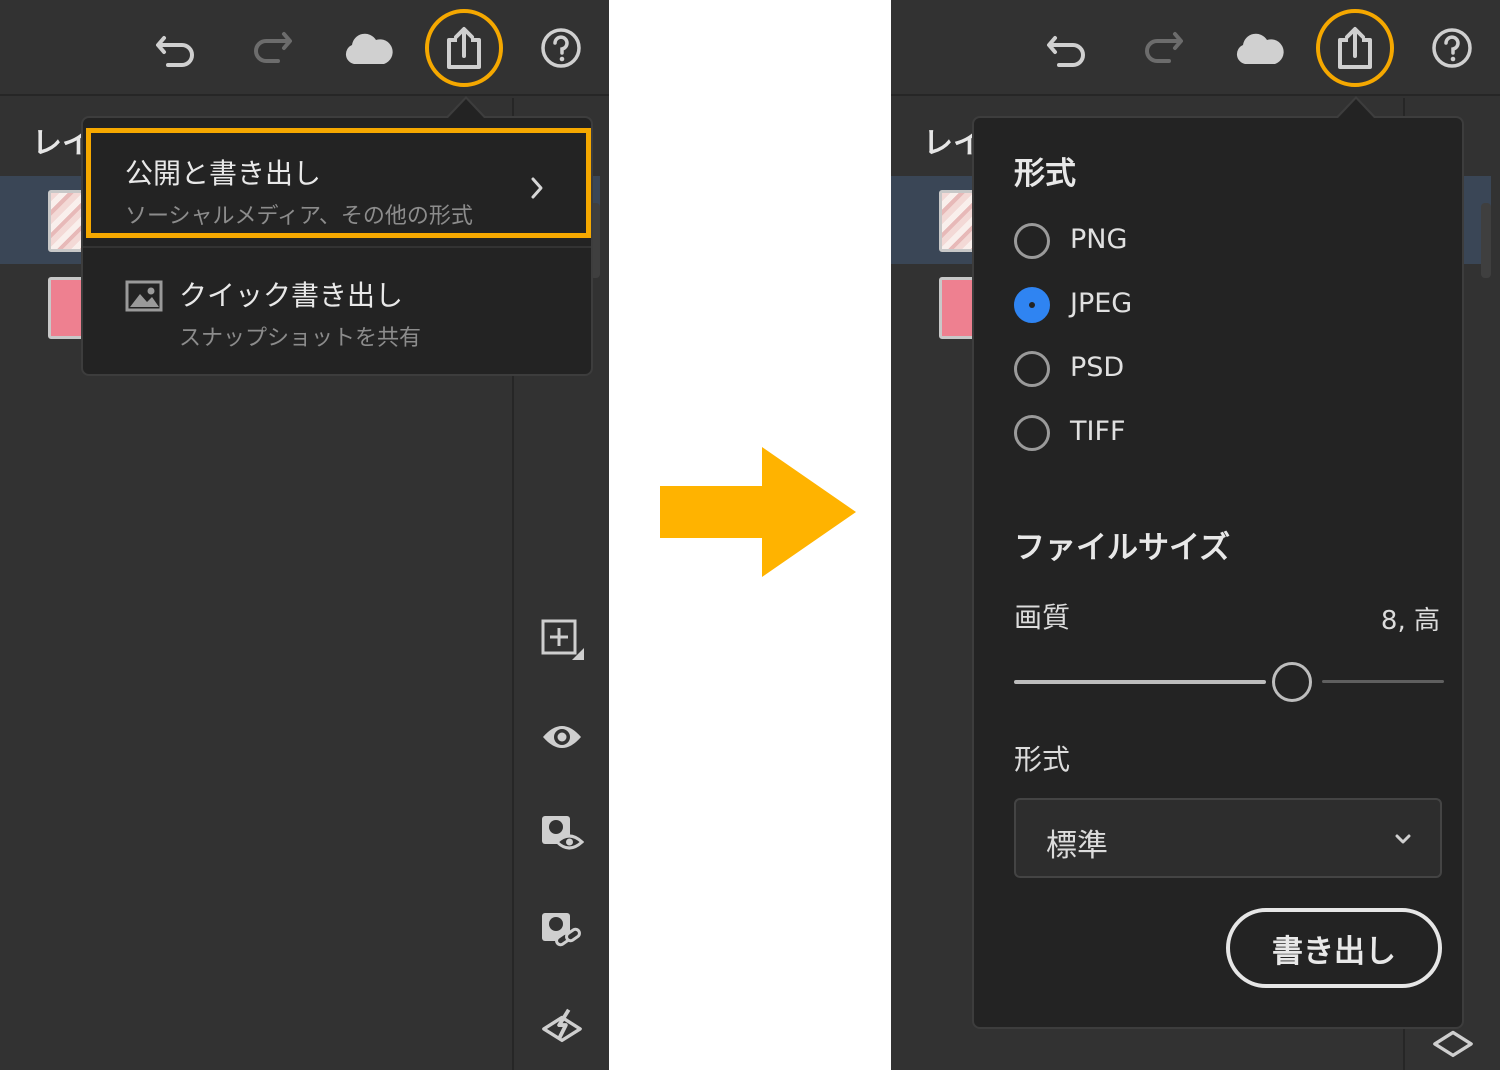 This screenshot has height=1070, width=1500. Describe the element at coordinates (1122, 548) in the screenshot. I see `filesize-section-title: ファイルサイズ` at that location.